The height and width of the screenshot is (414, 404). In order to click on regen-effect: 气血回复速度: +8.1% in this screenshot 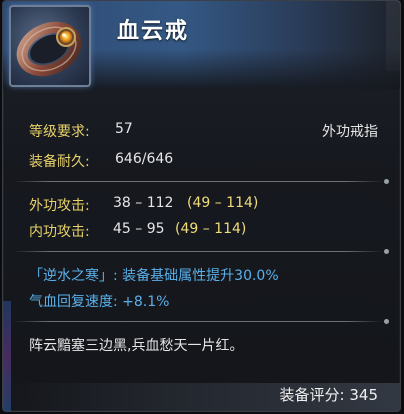, I will do `click(99, 302)`.